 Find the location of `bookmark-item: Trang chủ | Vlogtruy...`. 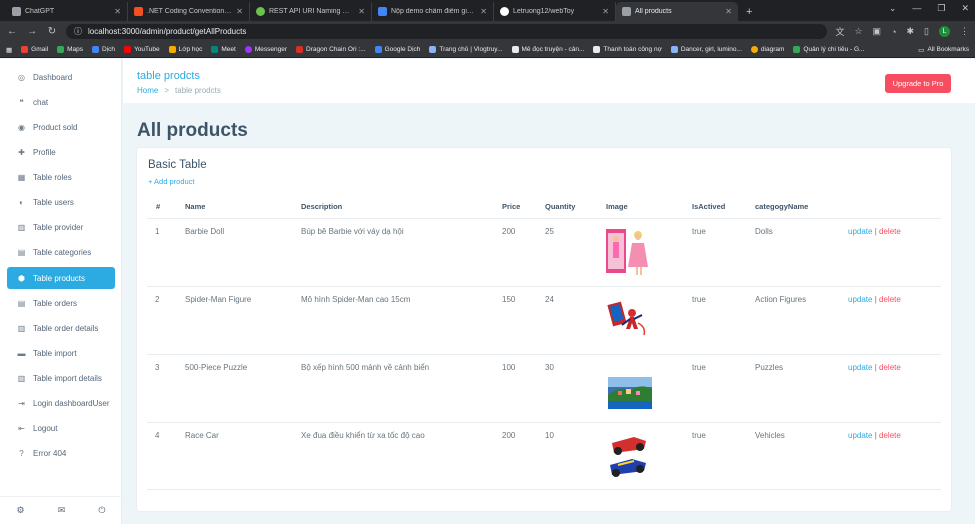

bookmark-item: Trang chủ | Vlogtruy... is located at coordinates (466, 49).